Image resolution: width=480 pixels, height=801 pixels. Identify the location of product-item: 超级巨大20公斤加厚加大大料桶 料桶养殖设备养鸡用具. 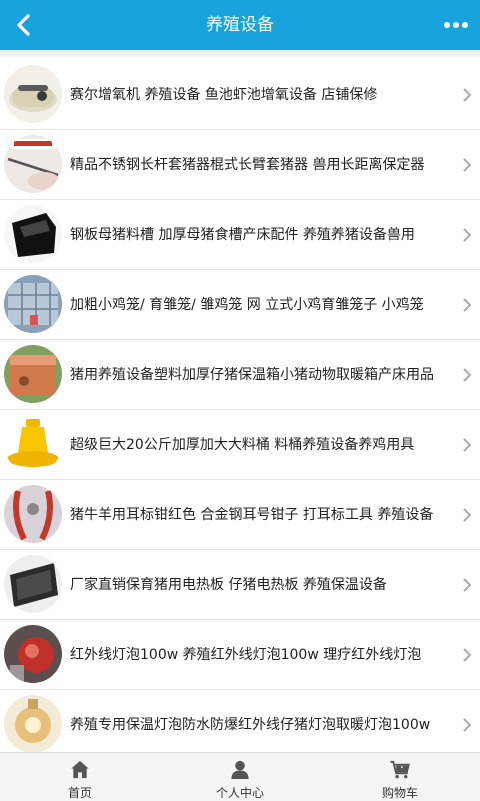
(240, 445).